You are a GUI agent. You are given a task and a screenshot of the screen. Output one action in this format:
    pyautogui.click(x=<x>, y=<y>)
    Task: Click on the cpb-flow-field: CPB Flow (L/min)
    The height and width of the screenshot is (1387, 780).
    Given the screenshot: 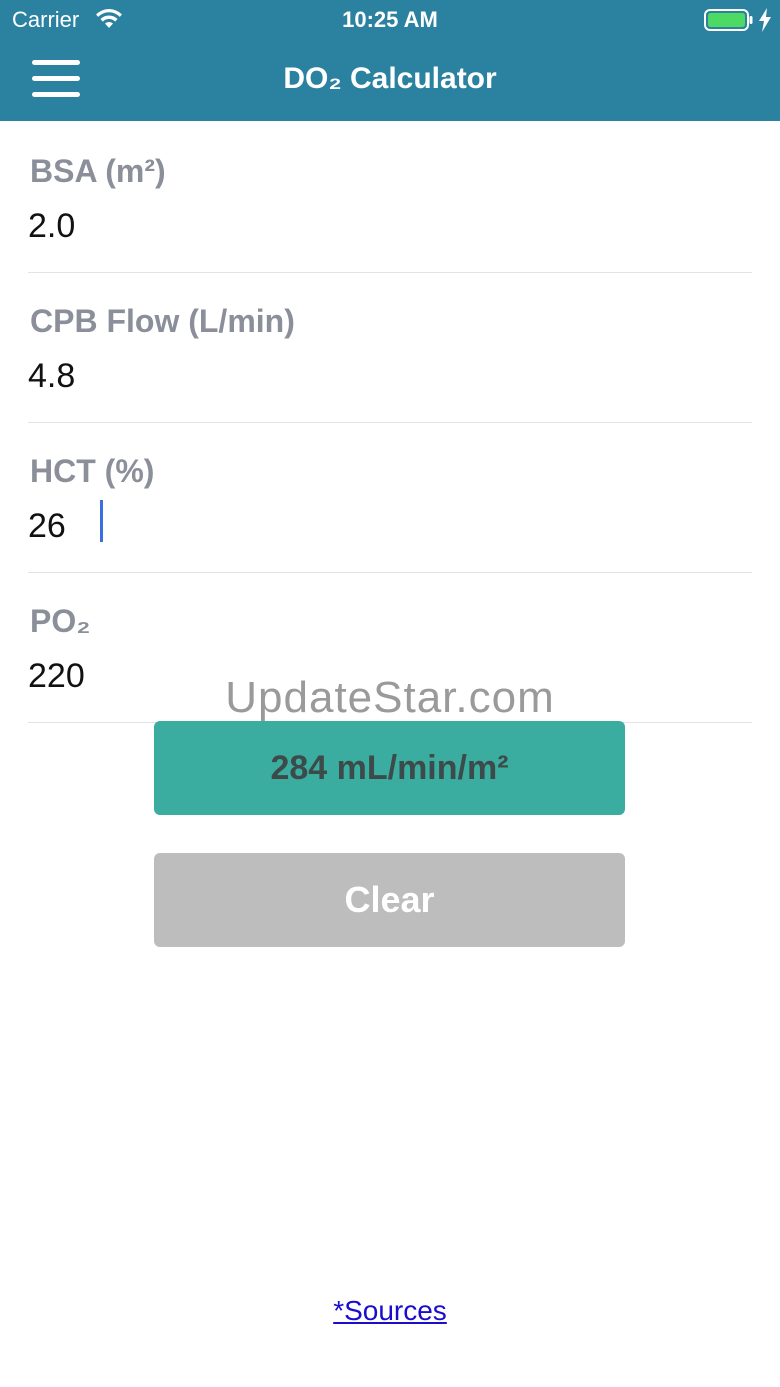 What is the action you would take?
    pyautogui.click(x=390, y=361)
    